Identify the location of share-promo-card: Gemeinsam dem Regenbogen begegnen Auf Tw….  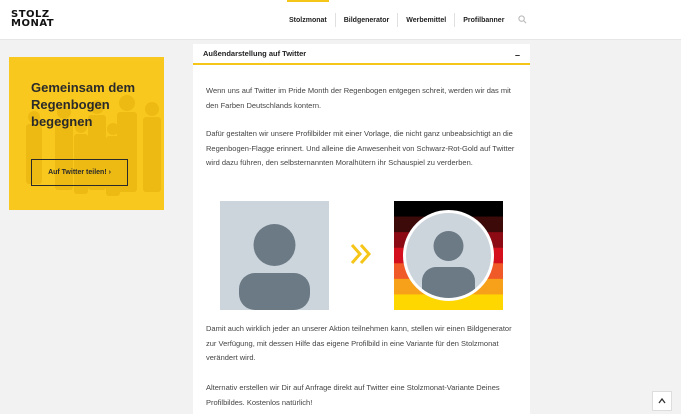
(86, 133).